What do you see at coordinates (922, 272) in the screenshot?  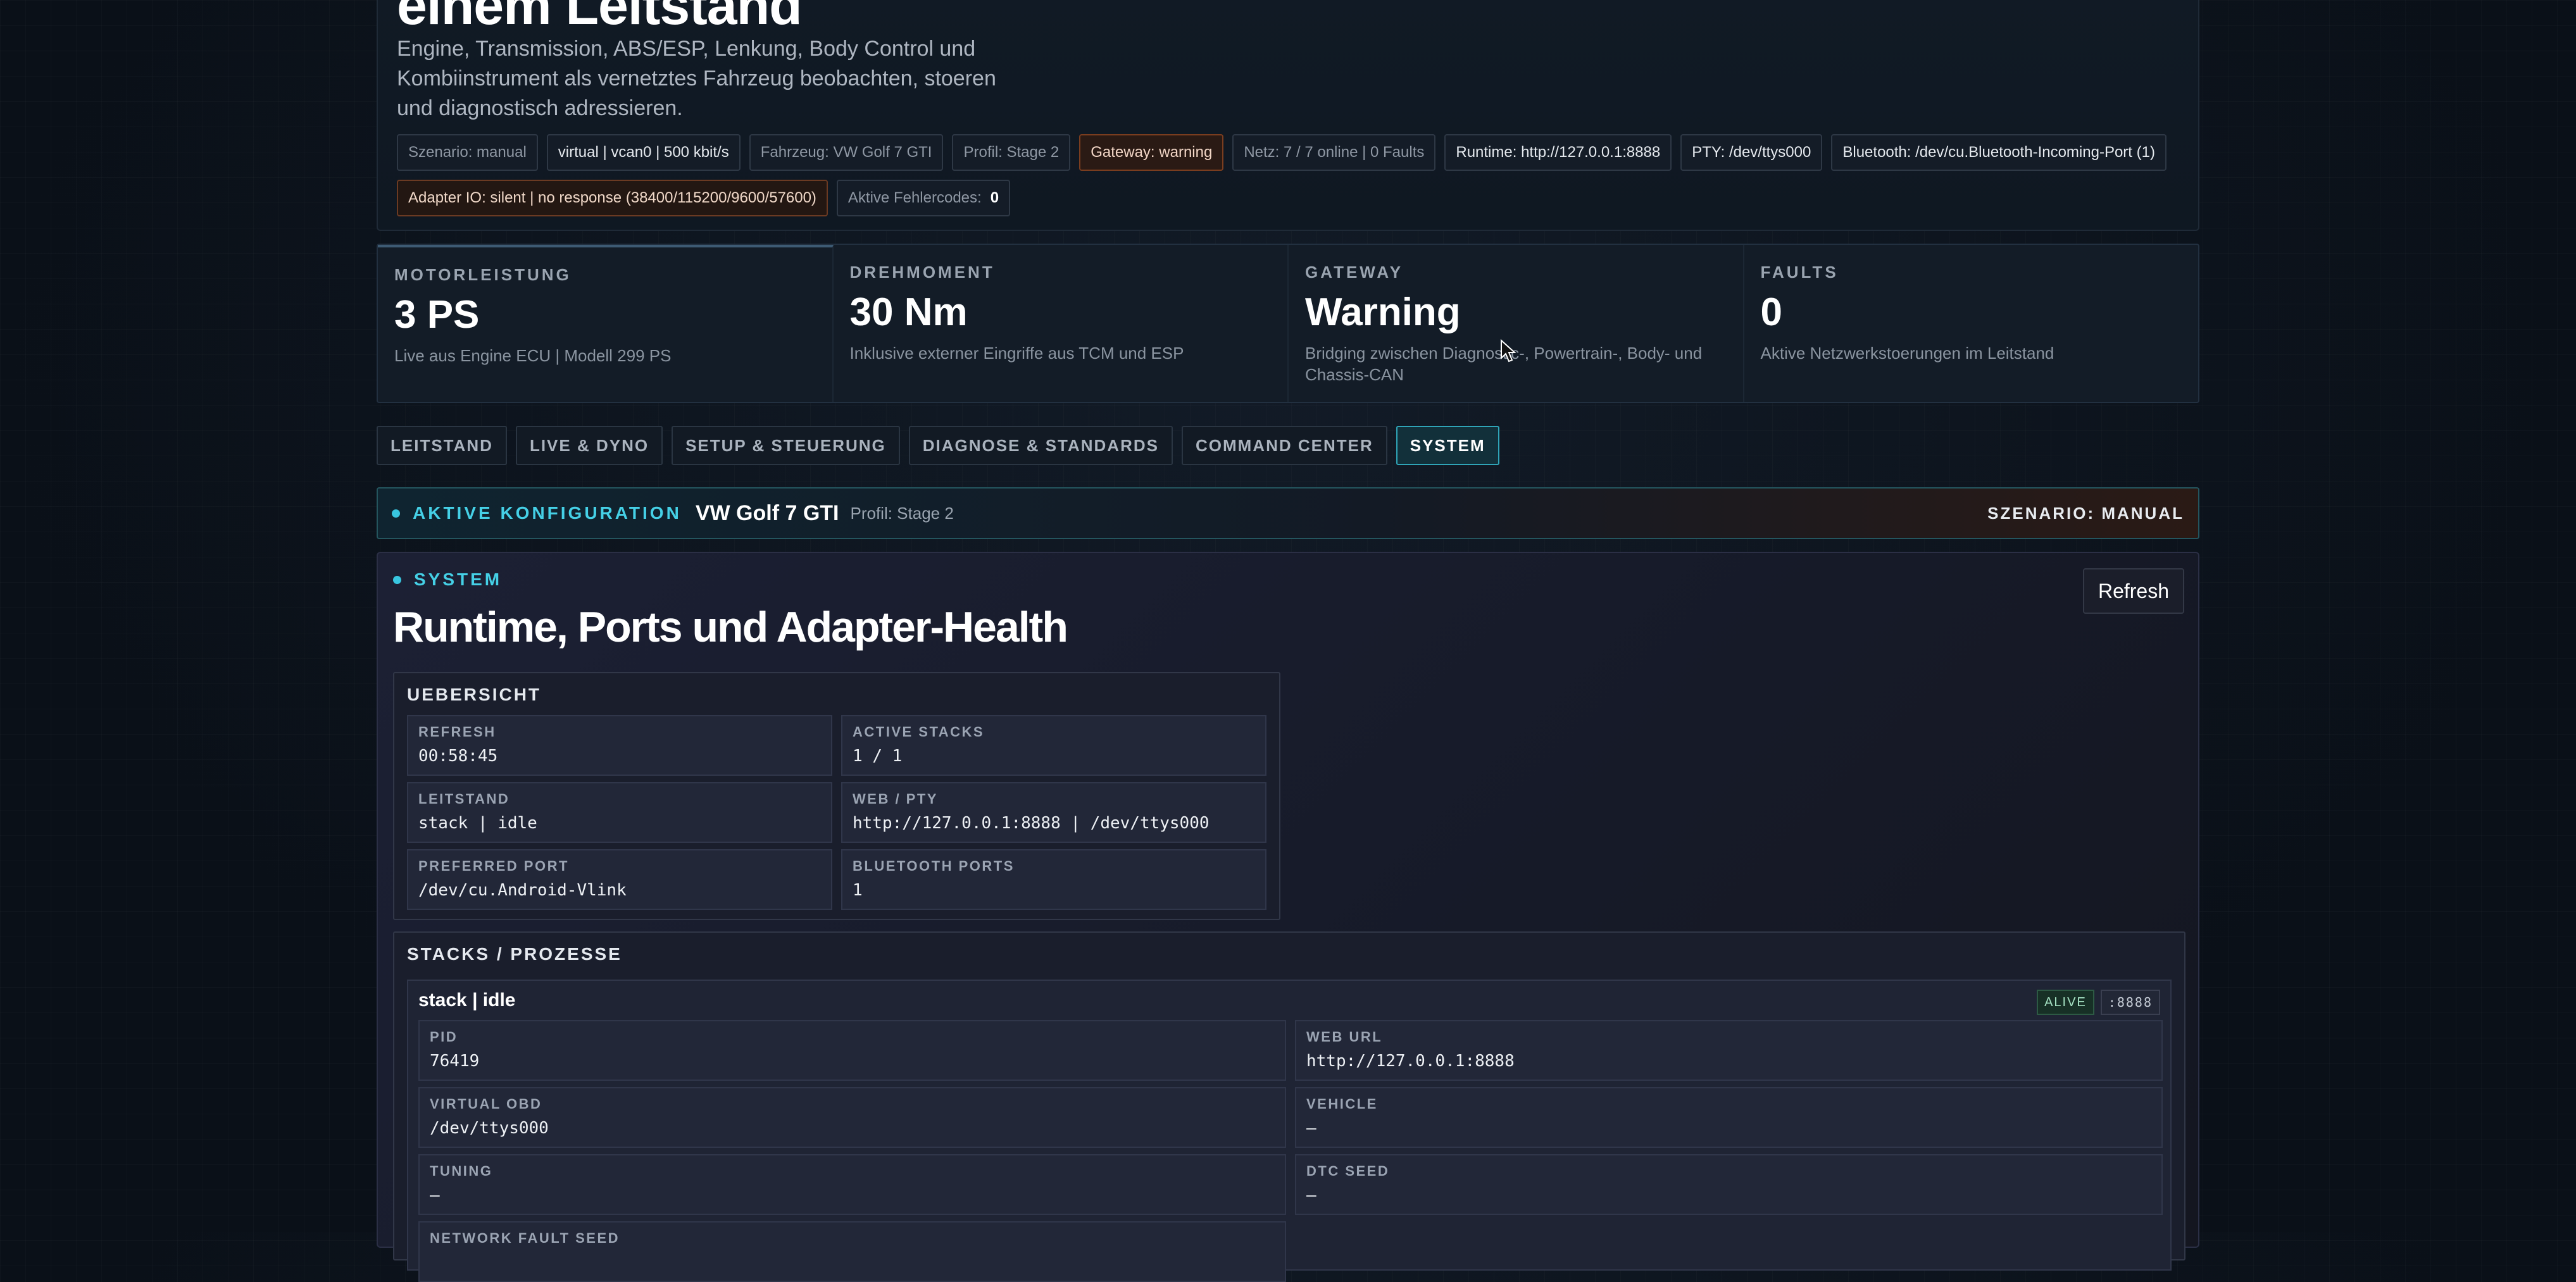 I see `metric-label: DREHMOMENT` at bounding box center [922, 272].